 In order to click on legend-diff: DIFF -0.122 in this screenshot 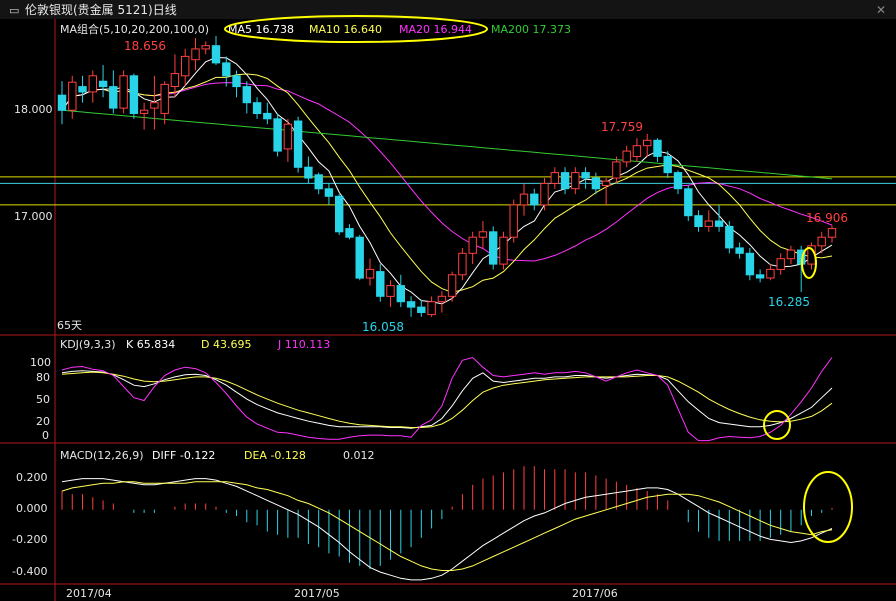, I will do `click(183, 455)`.